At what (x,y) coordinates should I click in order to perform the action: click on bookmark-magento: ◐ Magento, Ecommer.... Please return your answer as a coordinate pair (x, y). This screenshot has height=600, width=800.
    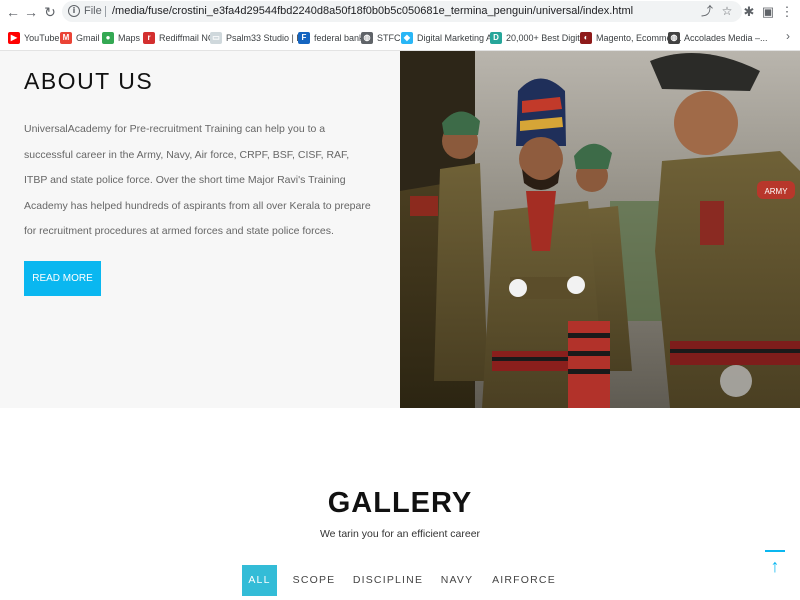
    Looking at the image, I should click on (631, 37).